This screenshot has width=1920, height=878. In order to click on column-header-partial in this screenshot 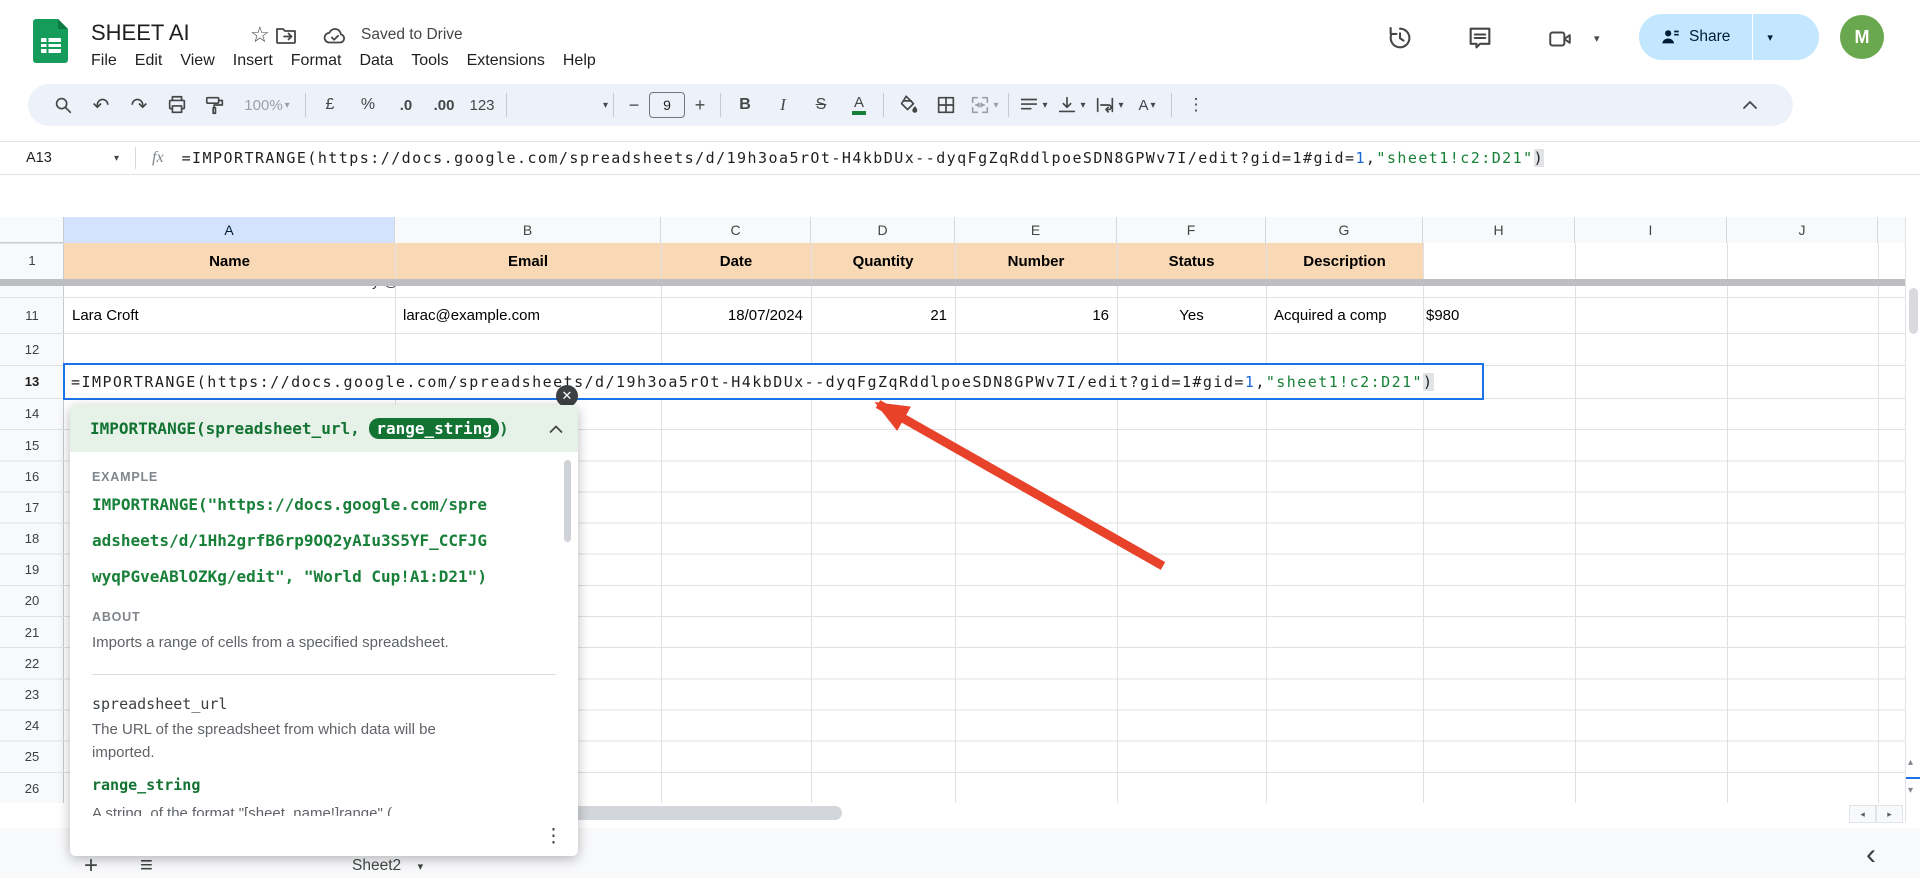, I will do `click(1891, 230)`.